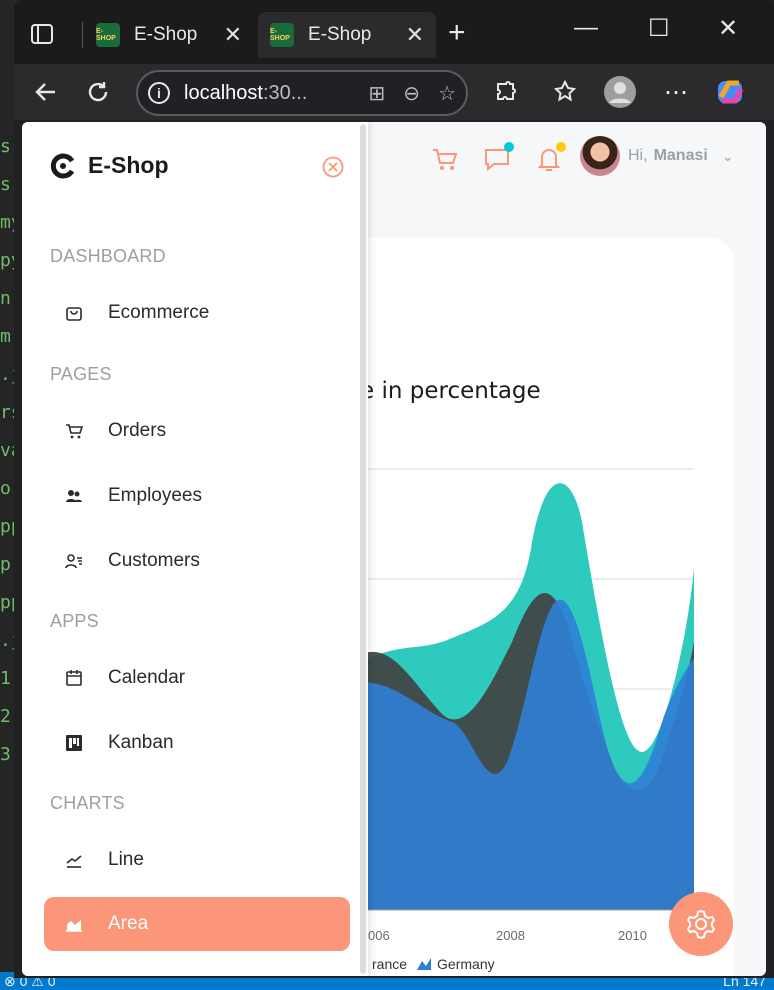  I want to click on tab-strip: E-SHOP E-Shop ✕ E-SHOP E-Shop ✕ + — ☐ ✕, so click(394, 32).